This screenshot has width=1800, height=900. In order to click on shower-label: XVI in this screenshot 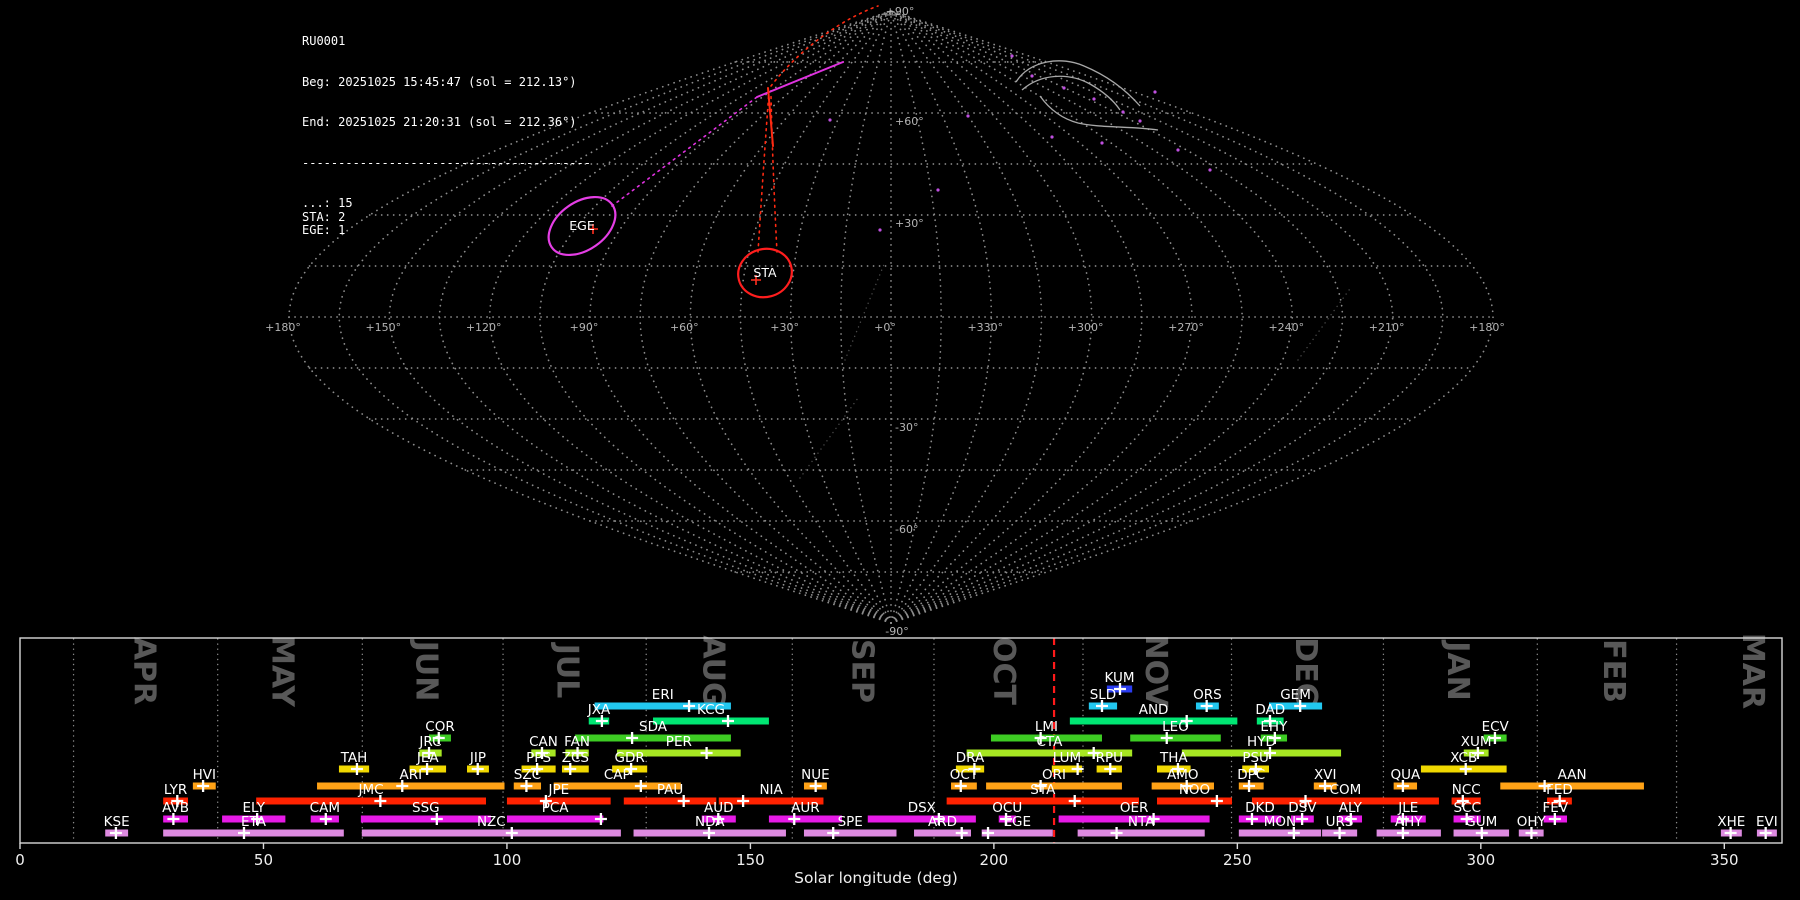, I will do `click(1325, 775)`.